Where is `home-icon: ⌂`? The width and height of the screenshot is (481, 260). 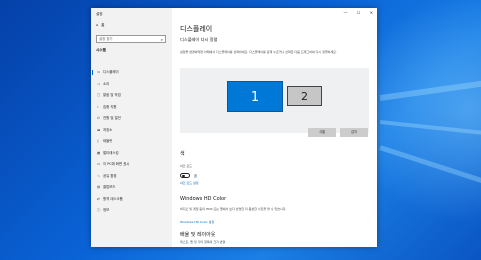 home-icon: ⌂ is located at coordinates (97, 25).